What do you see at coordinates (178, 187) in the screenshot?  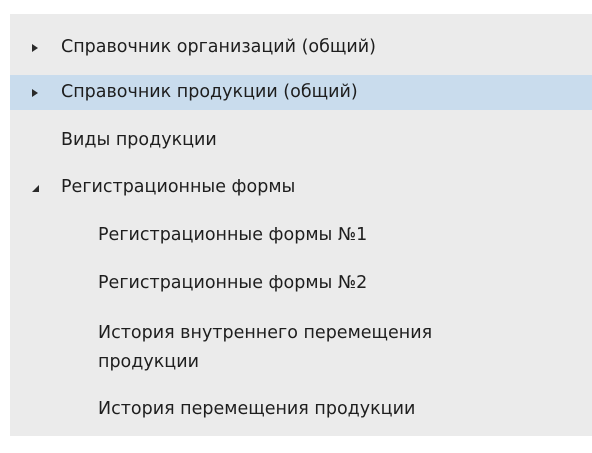 I see `tree-item-label: Регистрационные формы` at bounding box center [178, 187].